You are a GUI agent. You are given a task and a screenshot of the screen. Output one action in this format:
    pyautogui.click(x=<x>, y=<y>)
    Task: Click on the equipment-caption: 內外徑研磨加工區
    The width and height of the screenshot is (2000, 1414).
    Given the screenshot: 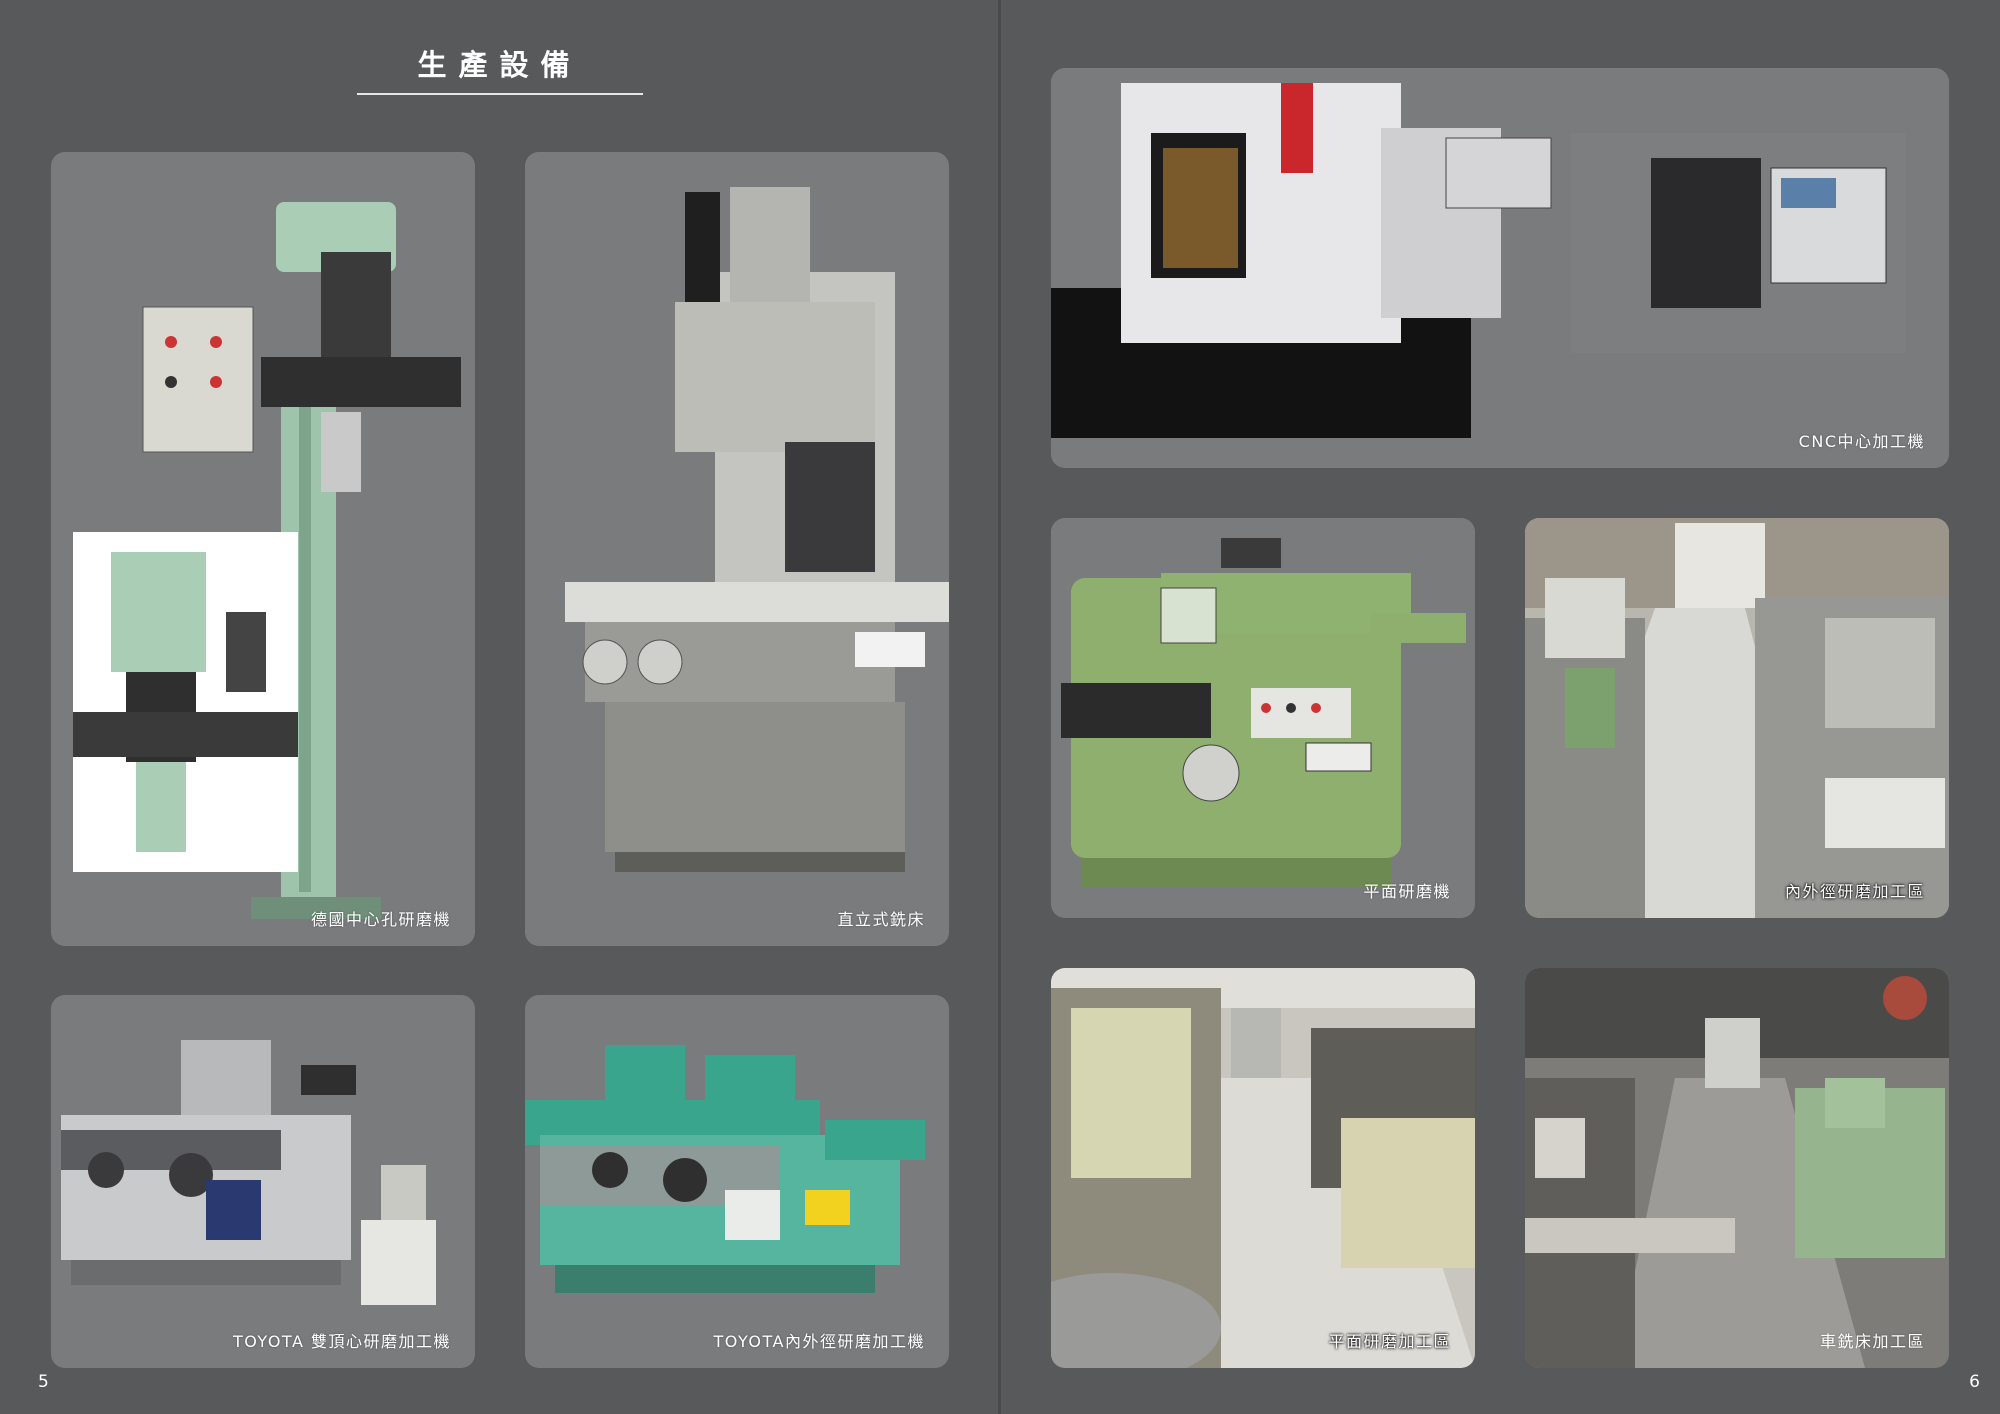 What is the action you would take?
    pyautogui.click(x=1854, y=891)
    